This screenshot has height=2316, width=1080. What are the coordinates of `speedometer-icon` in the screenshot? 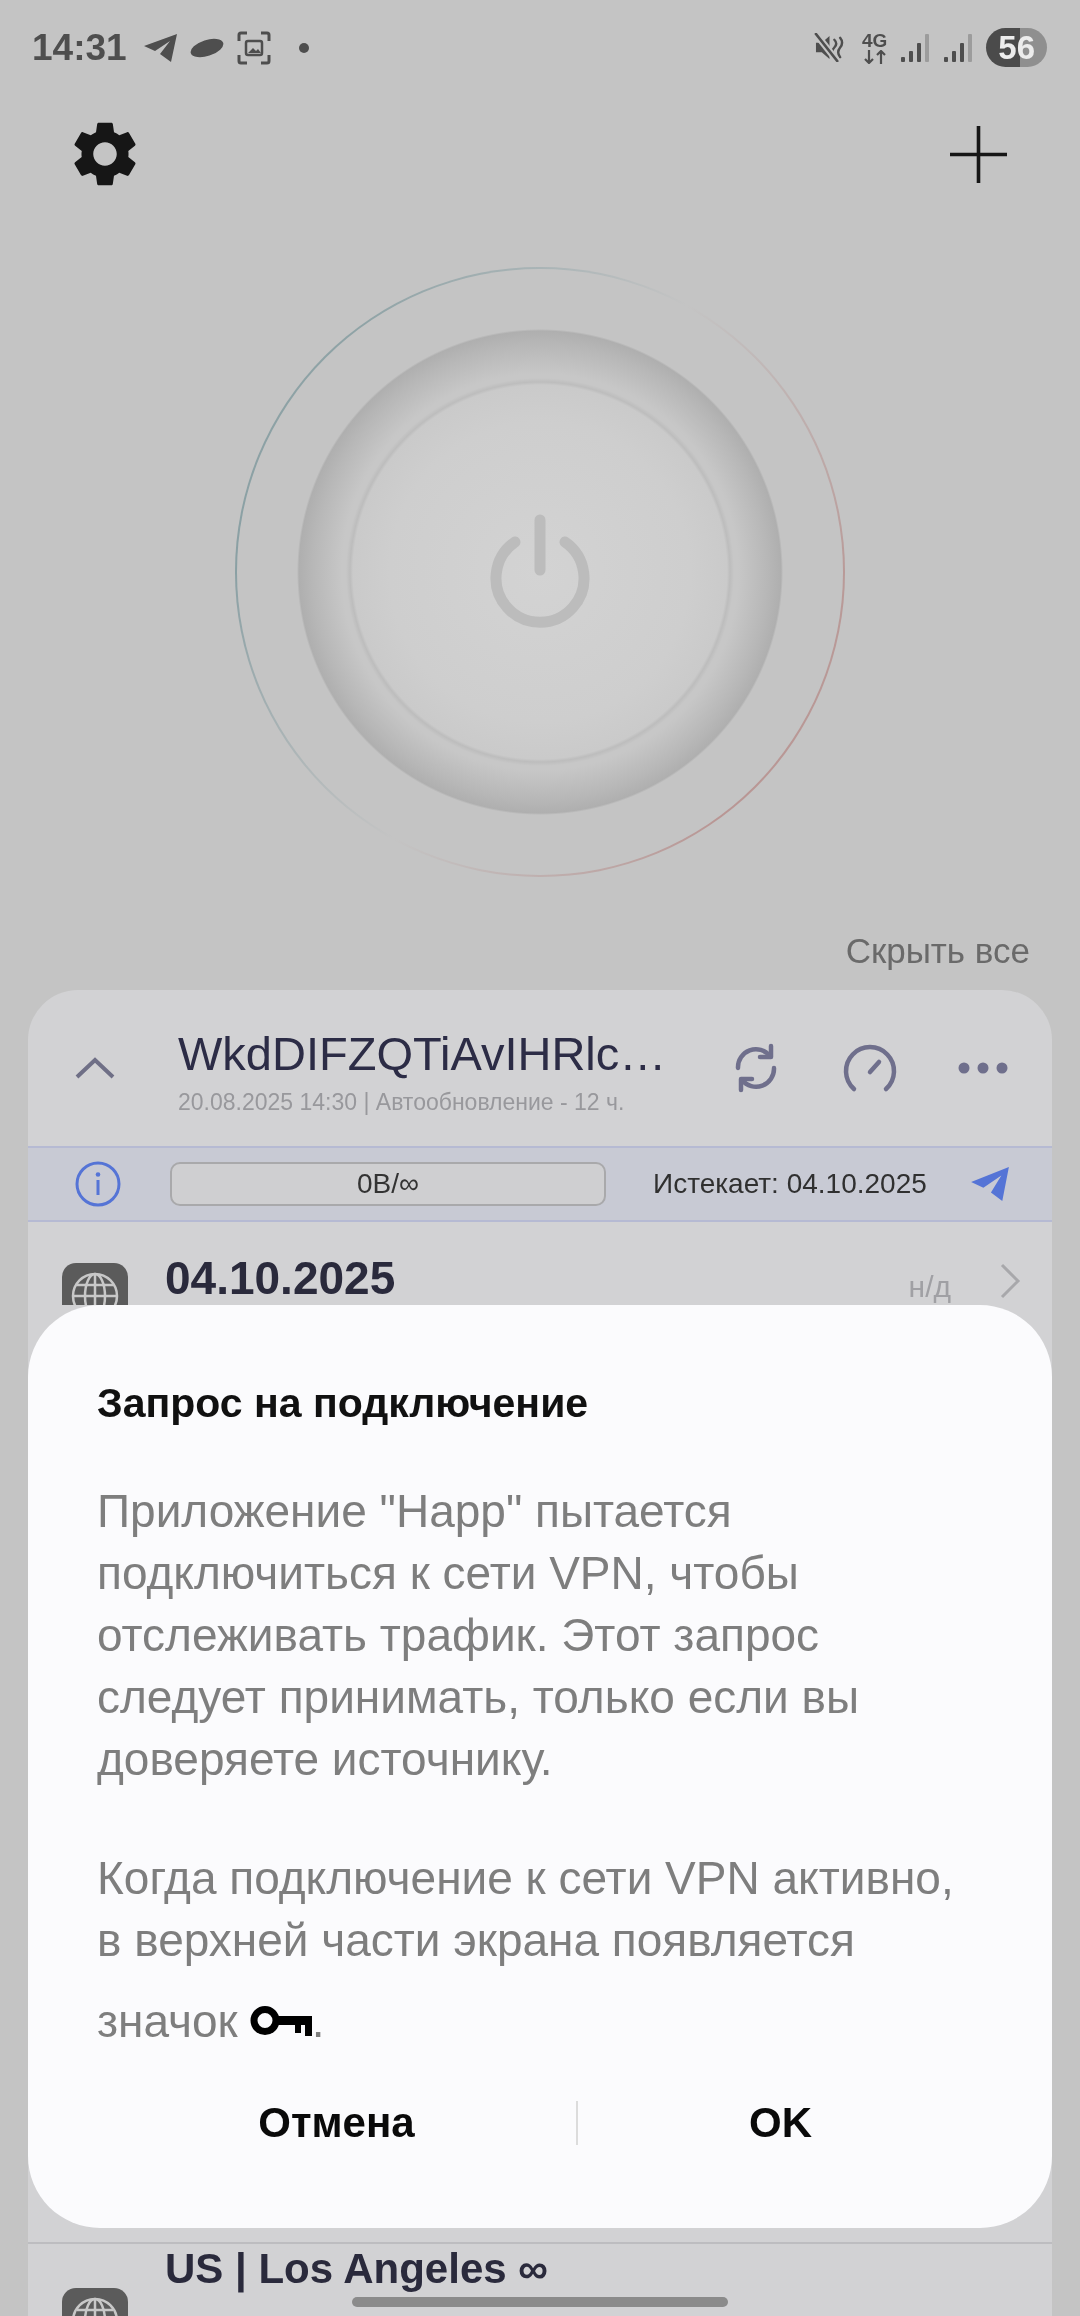 It's located at (870, 1068).